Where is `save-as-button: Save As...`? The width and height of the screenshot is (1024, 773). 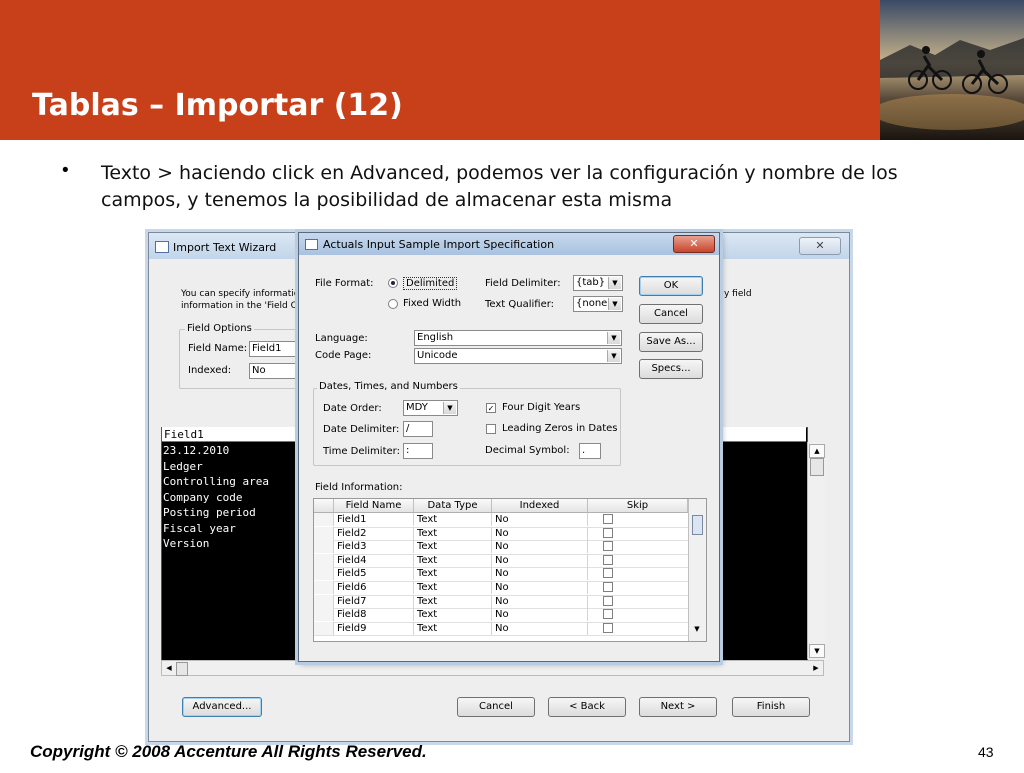 save-as-button: Save As... is located at coordinates (671, 342).